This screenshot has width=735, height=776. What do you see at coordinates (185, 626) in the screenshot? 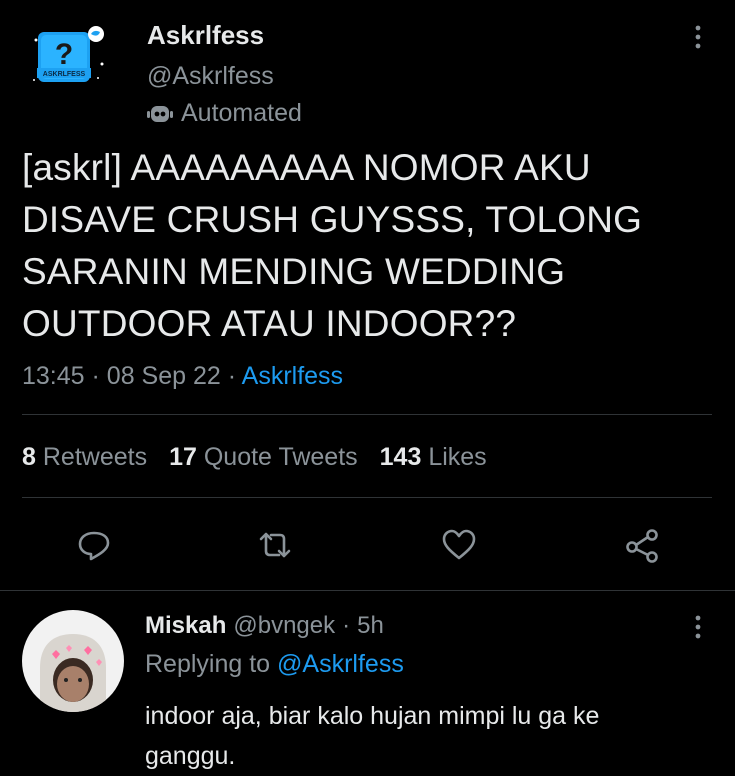
I see `reply-author-name: Miskah` at bounding box center [185, 626].